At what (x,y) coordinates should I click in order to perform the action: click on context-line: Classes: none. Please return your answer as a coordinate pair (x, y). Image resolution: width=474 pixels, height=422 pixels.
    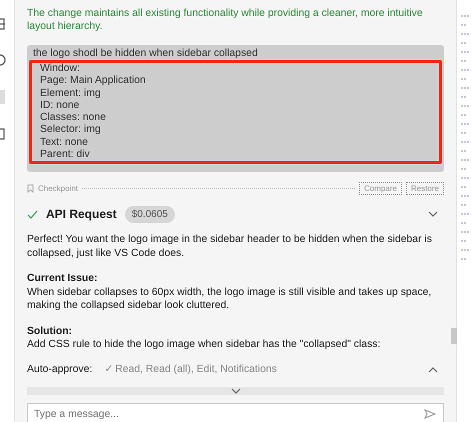
    Looking at the image, I should click on (73, 118).